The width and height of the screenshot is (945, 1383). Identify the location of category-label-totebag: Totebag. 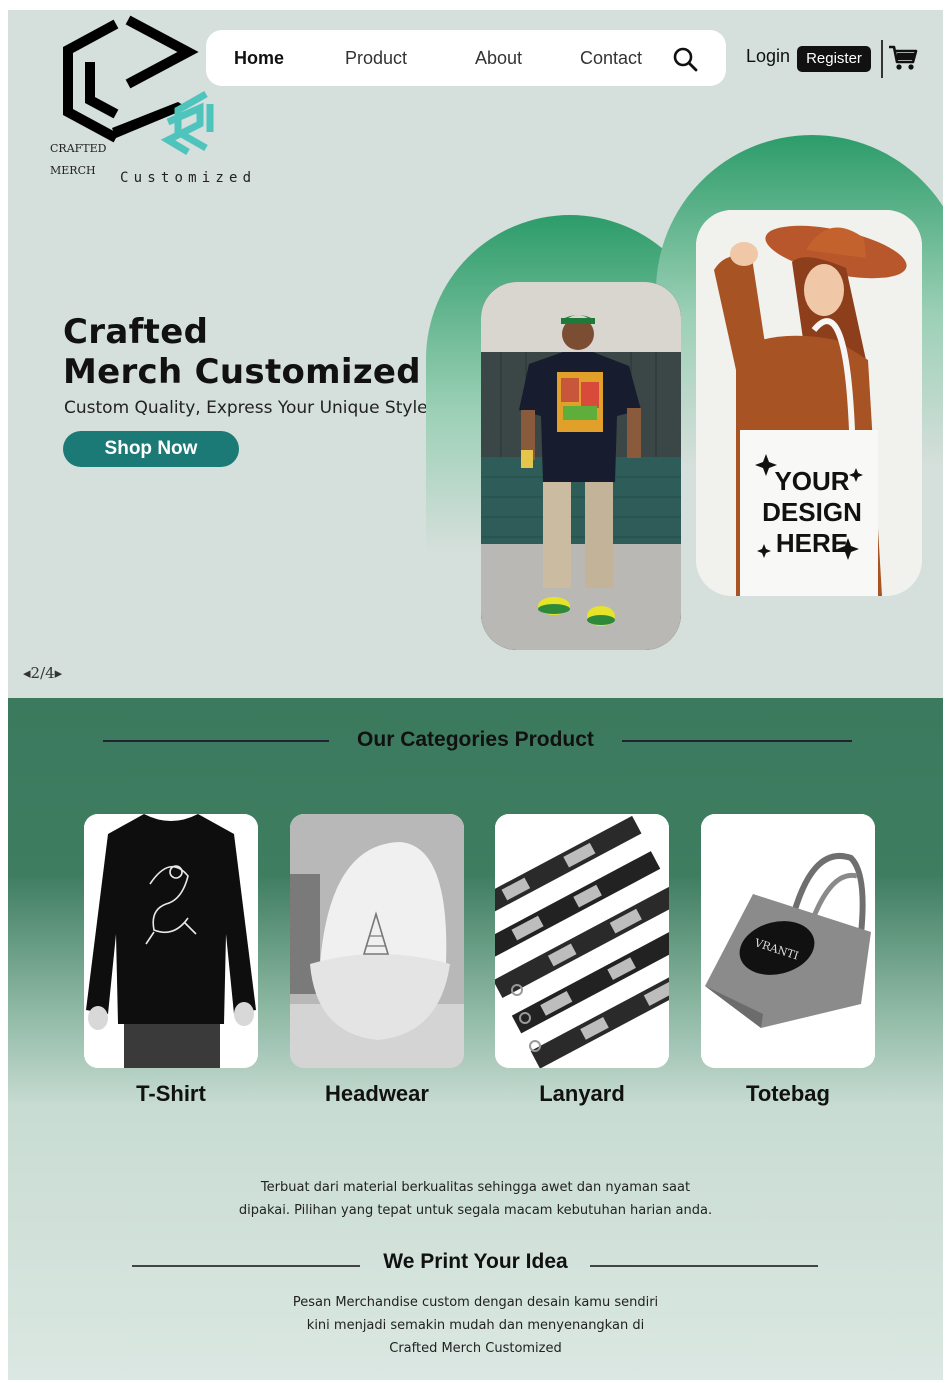
(788, 1094).